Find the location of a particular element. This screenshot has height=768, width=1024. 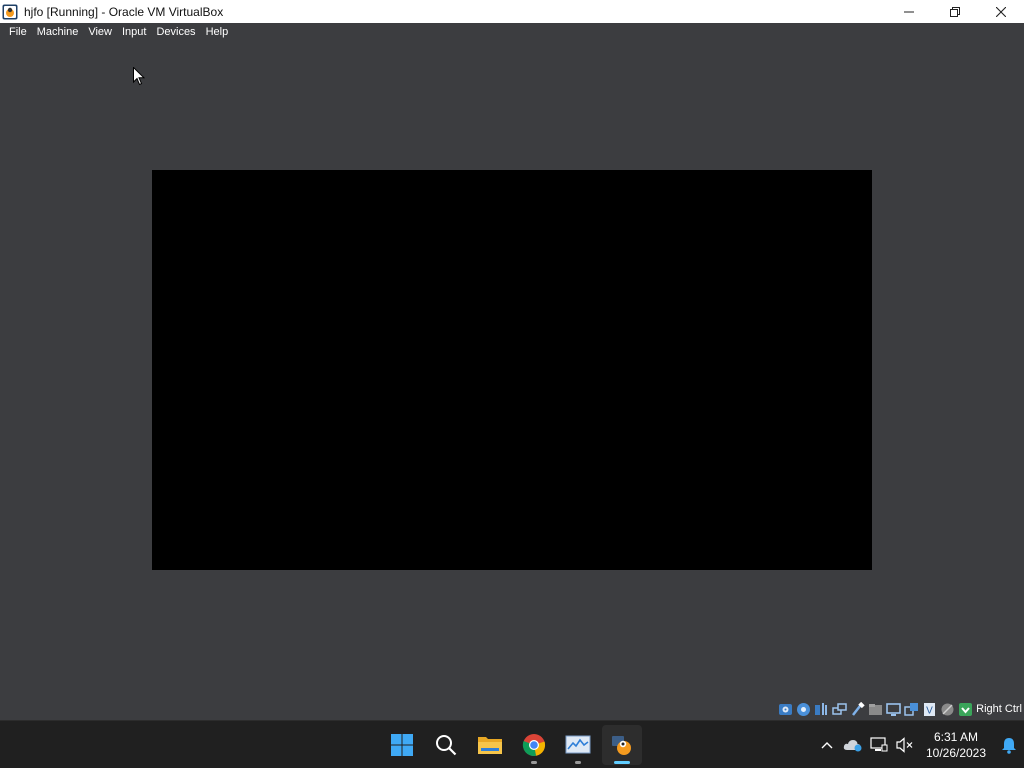

chrome-button is located at coordinates (534, 745).